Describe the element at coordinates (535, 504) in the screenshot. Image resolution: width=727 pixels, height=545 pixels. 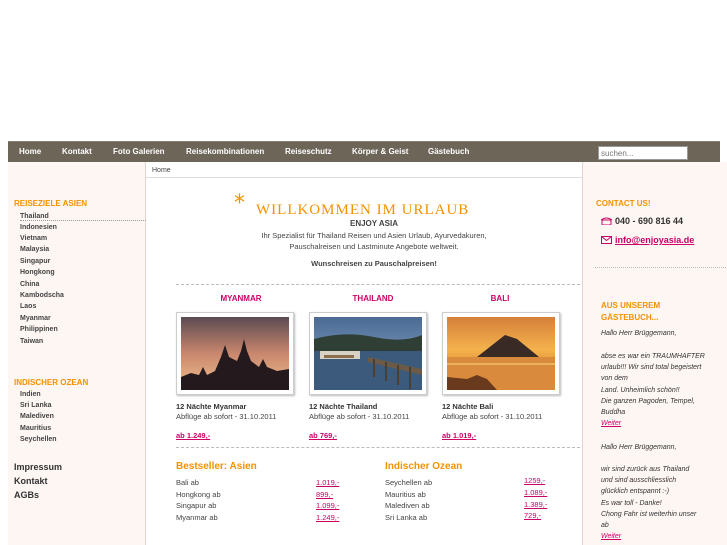
I see `price-link: 1.389,-` at that location.